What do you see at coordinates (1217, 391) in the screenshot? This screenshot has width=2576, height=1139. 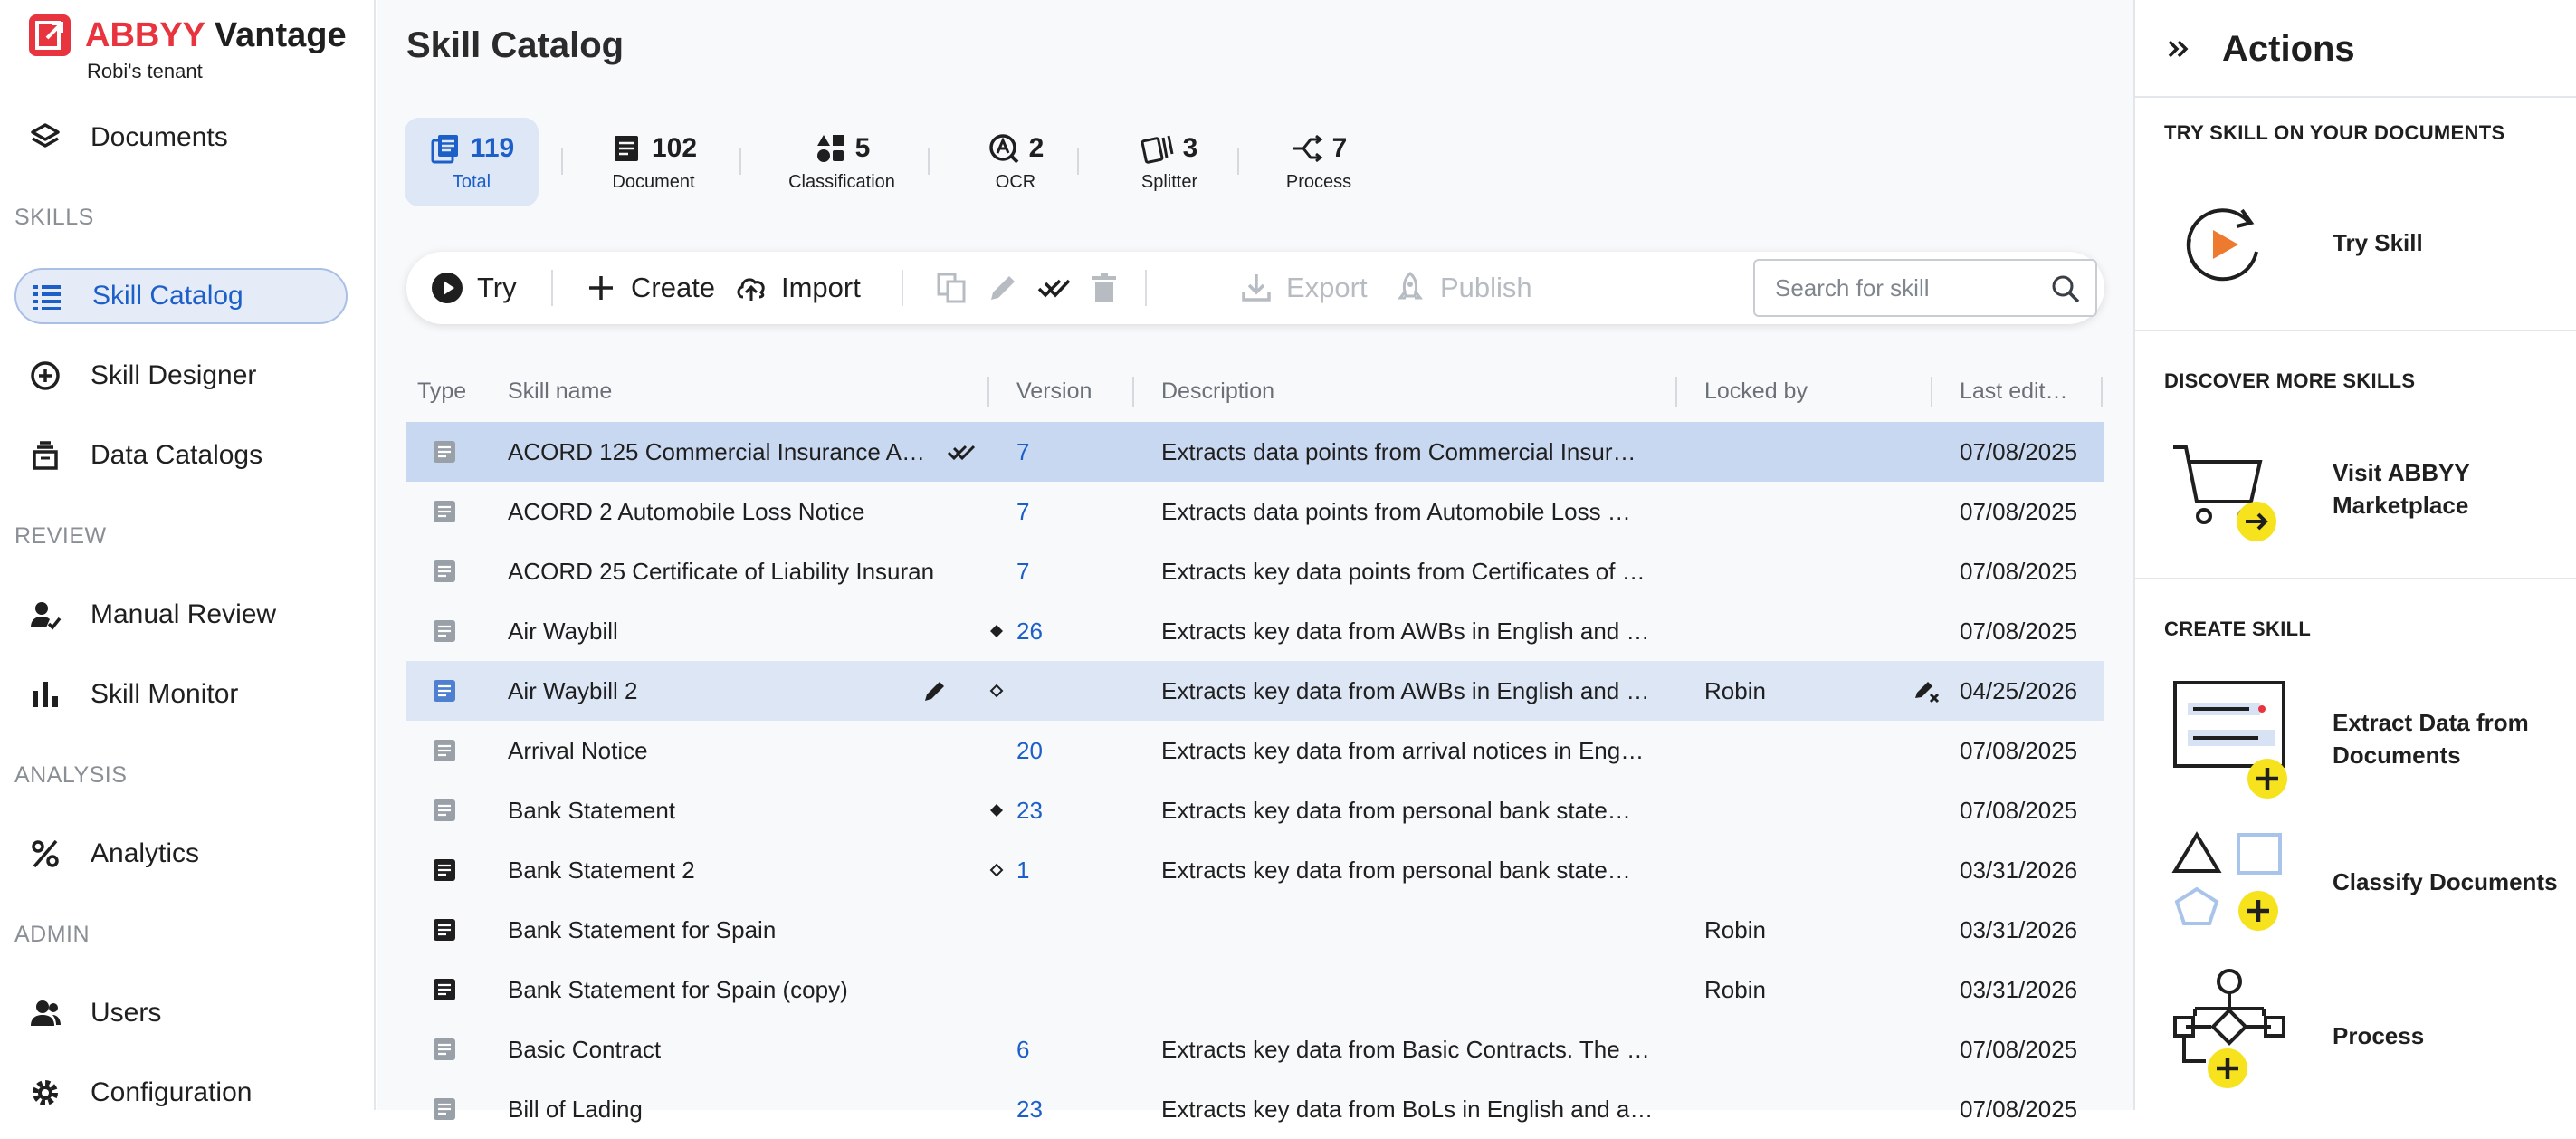 I see `col-description: Description` at bounding box center [1217, 391].